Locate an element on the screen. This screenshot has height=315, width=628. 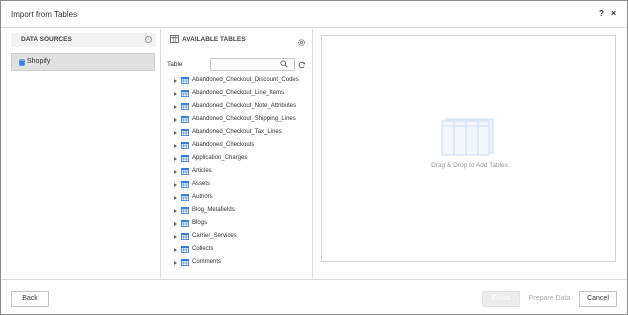
table-list-item-label: Application_Charges is located at coordinates (220, 158).